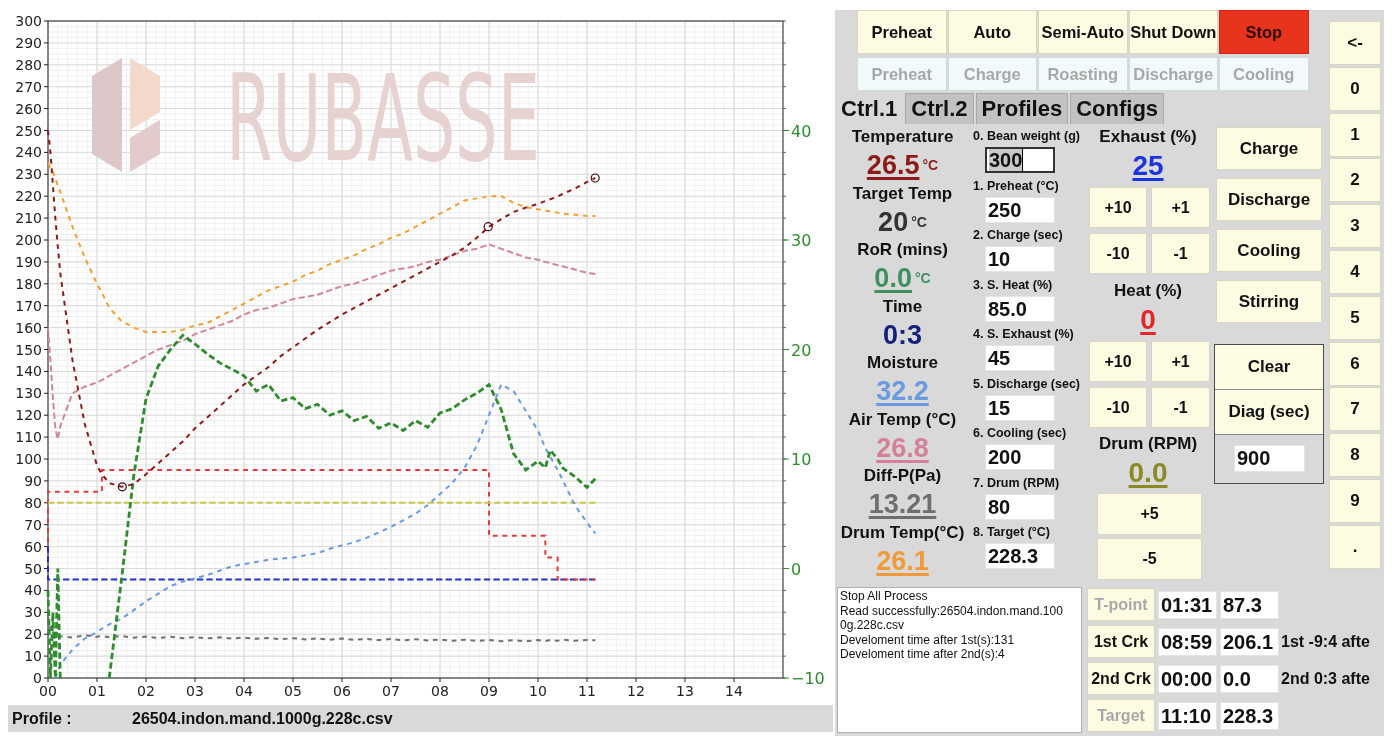 This screenshot has height=752, width=1392. What do you see at coordinates (893, 165) in the screenshot?
I see `reading-value: 26.5` at bounding box center [893, 165].